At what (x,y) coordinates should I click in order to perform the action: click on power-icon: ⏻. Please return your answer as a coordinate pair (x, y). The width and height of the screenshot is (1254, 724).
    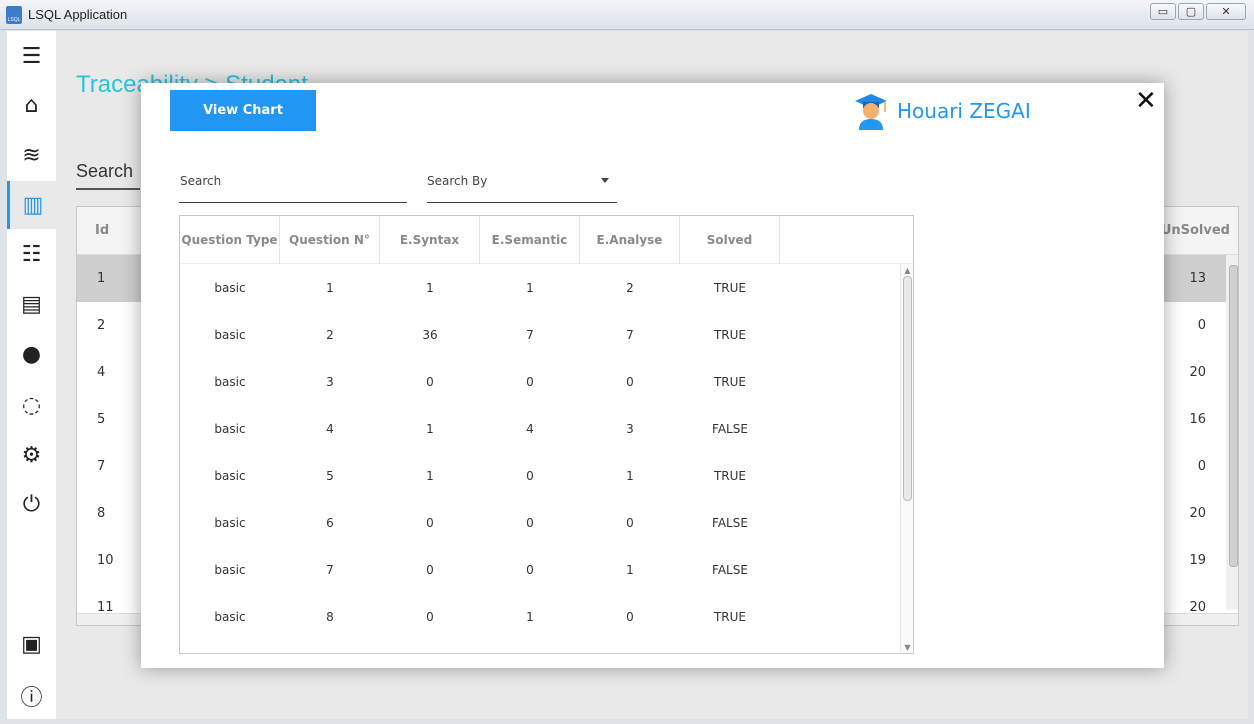
    Looking at the image, I should click on (31, 504).